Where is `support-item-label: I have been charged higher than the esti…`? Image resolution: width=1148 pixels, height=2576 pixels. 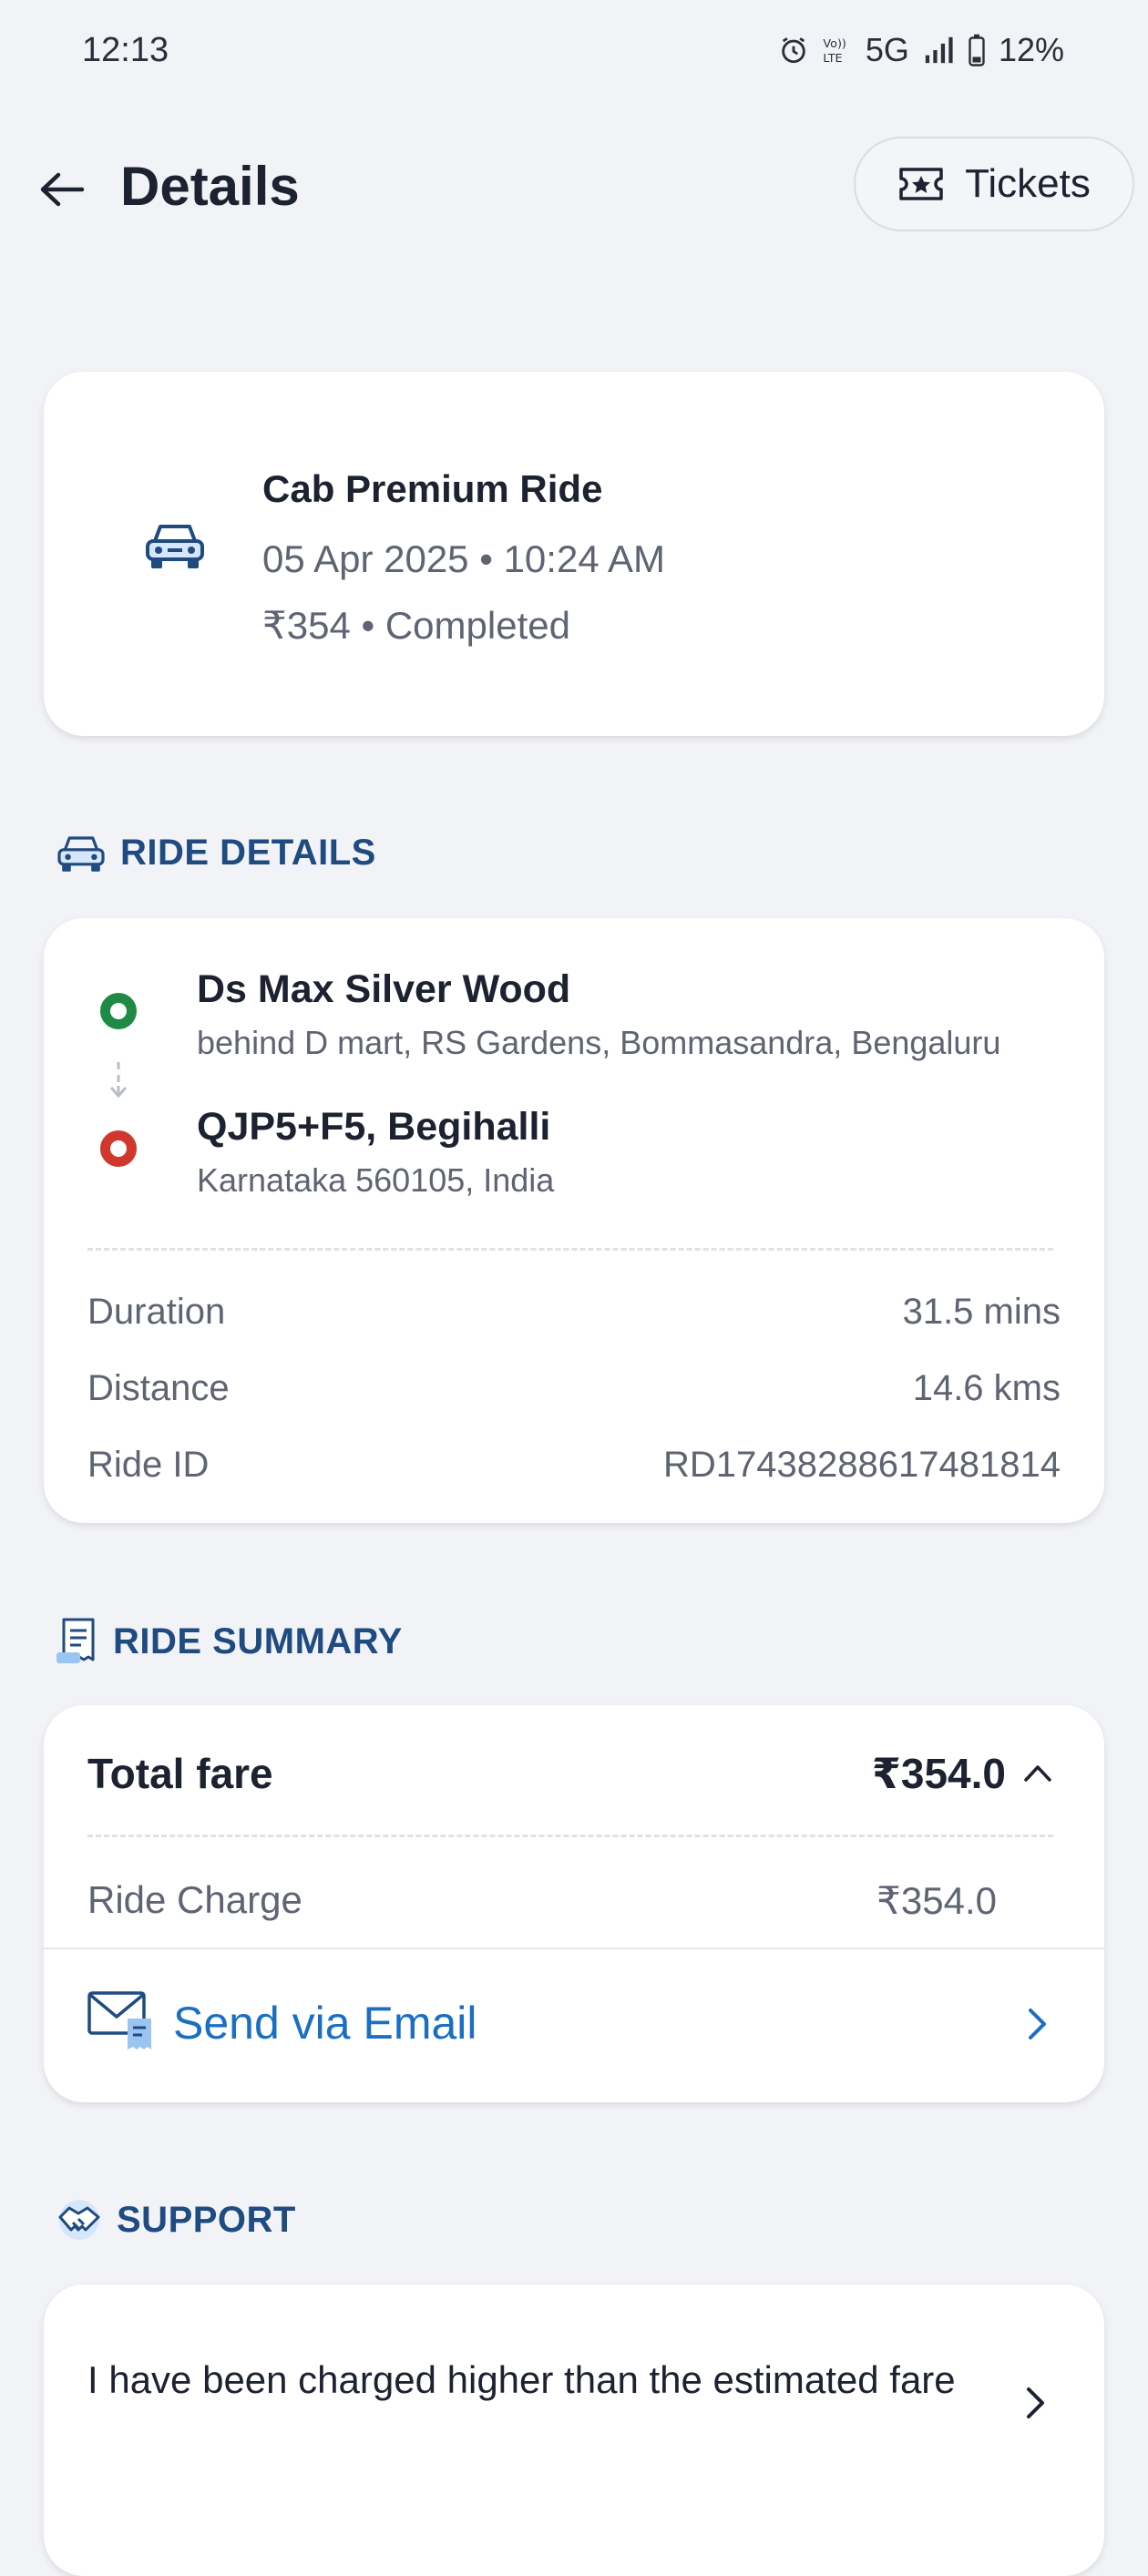 support-item-label: I have been charged higher than the esti… is located at coordinates (521, 2379).